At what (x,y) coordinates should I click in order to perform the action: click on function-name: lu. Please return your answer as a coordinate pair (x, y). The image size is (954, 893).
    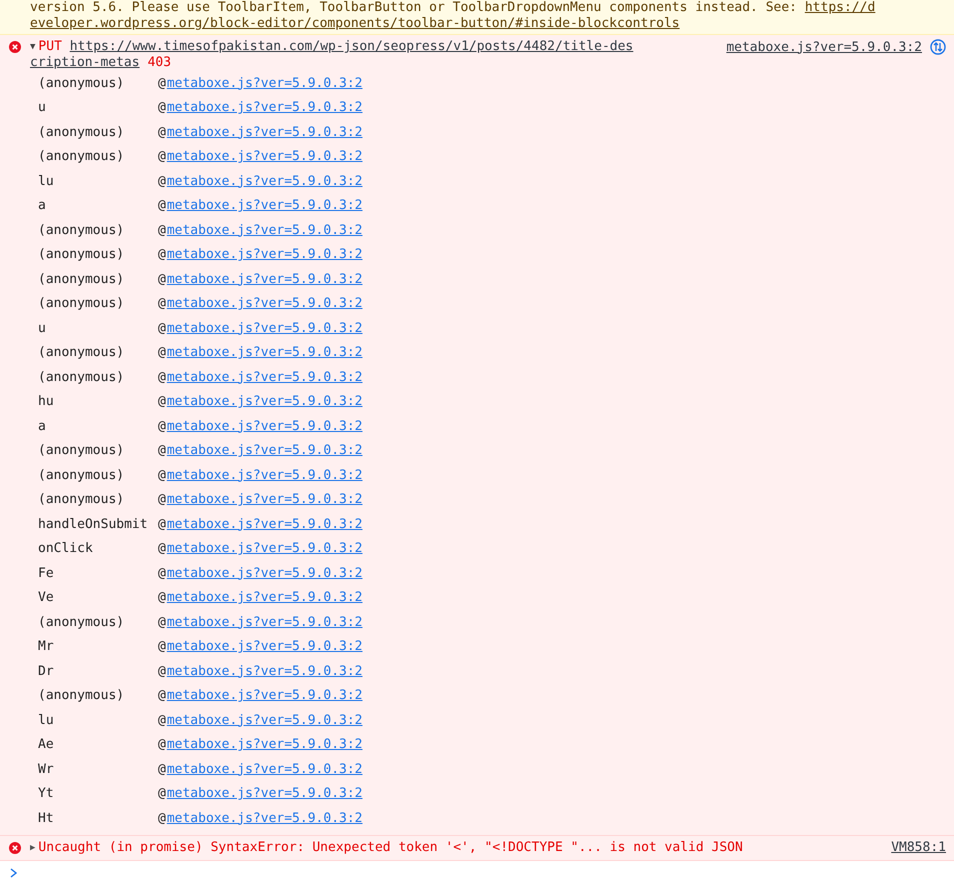
    Looking at the image, I should click on (46, 720).